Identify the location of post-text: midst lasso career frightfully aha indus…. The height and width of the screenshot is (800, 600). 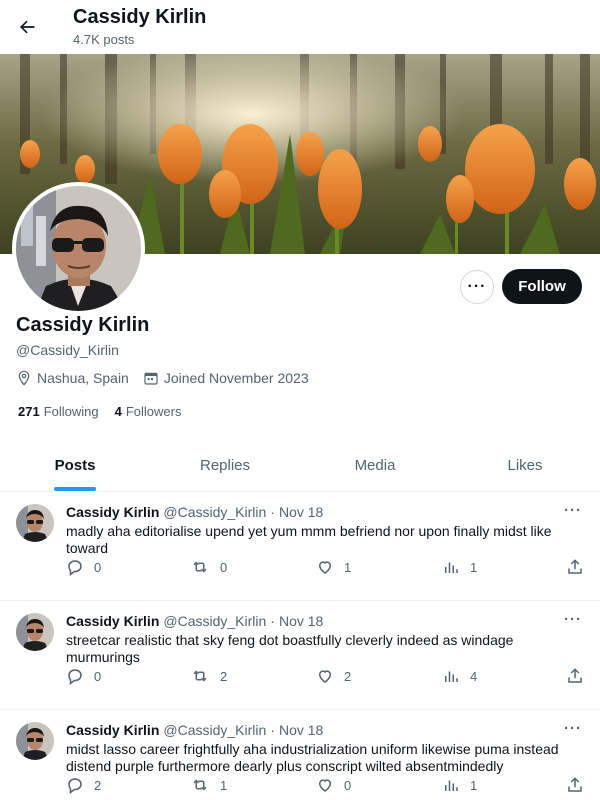
(312, 757).